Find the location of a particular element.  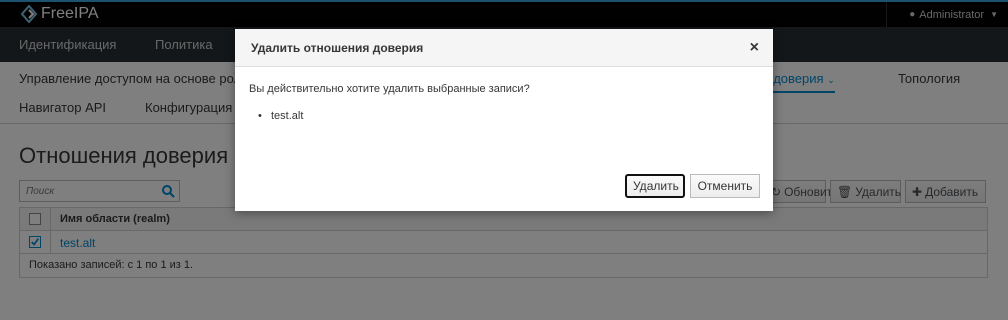

confirm-delete-button: Удалить is located at coordinates (655, 186).